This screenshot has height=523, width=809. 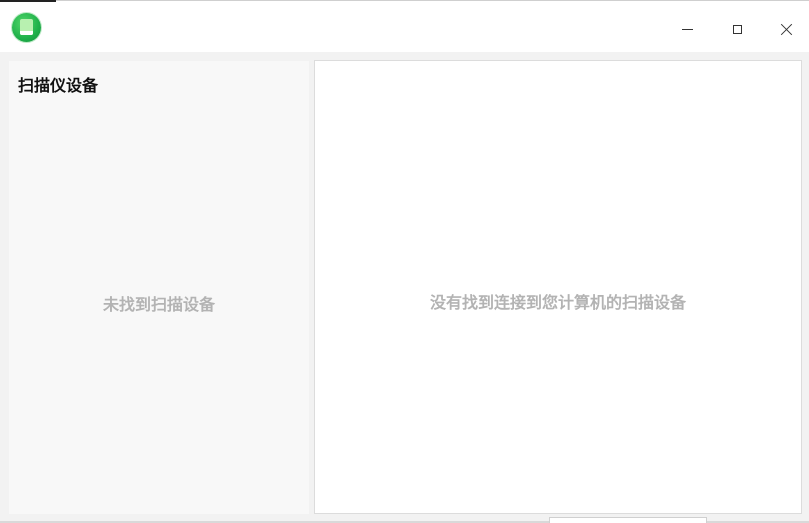 I want to click on scanner-glyph, so click(x=26, y=27).